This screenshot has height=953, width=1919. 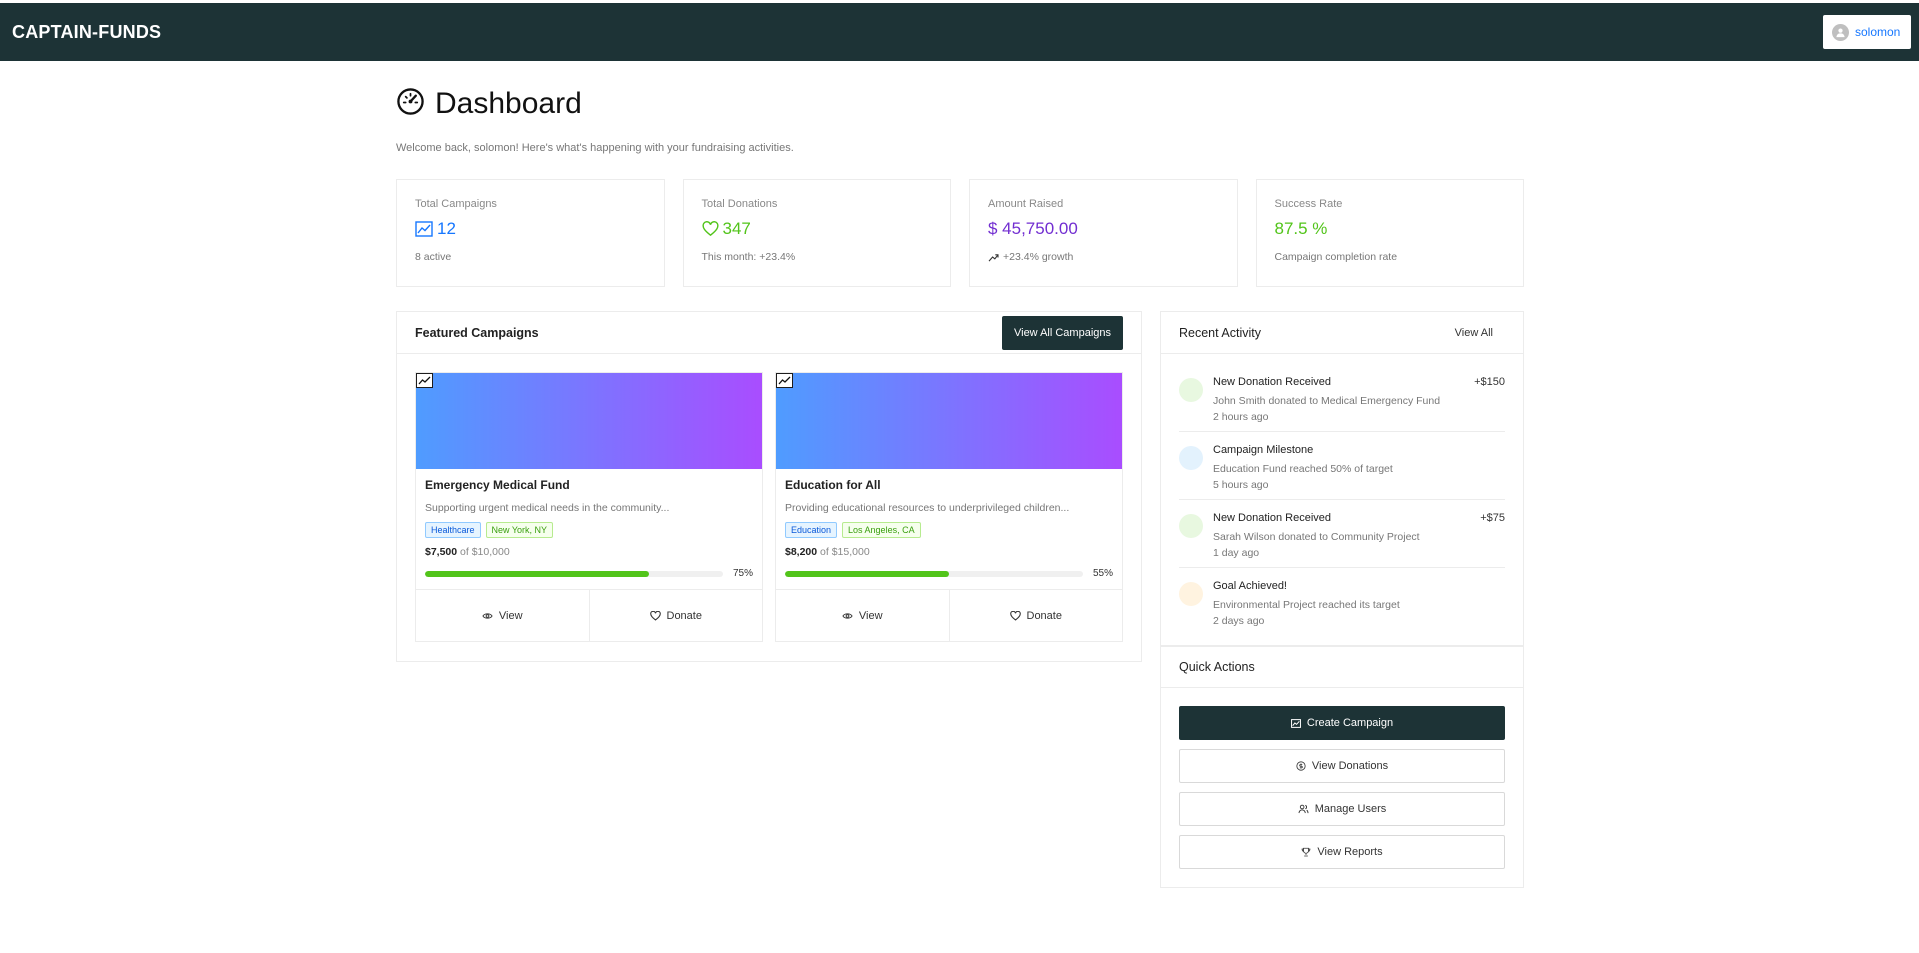 I want to click on stat-sub: +23.4% growth, so click(x=1103, y=257).